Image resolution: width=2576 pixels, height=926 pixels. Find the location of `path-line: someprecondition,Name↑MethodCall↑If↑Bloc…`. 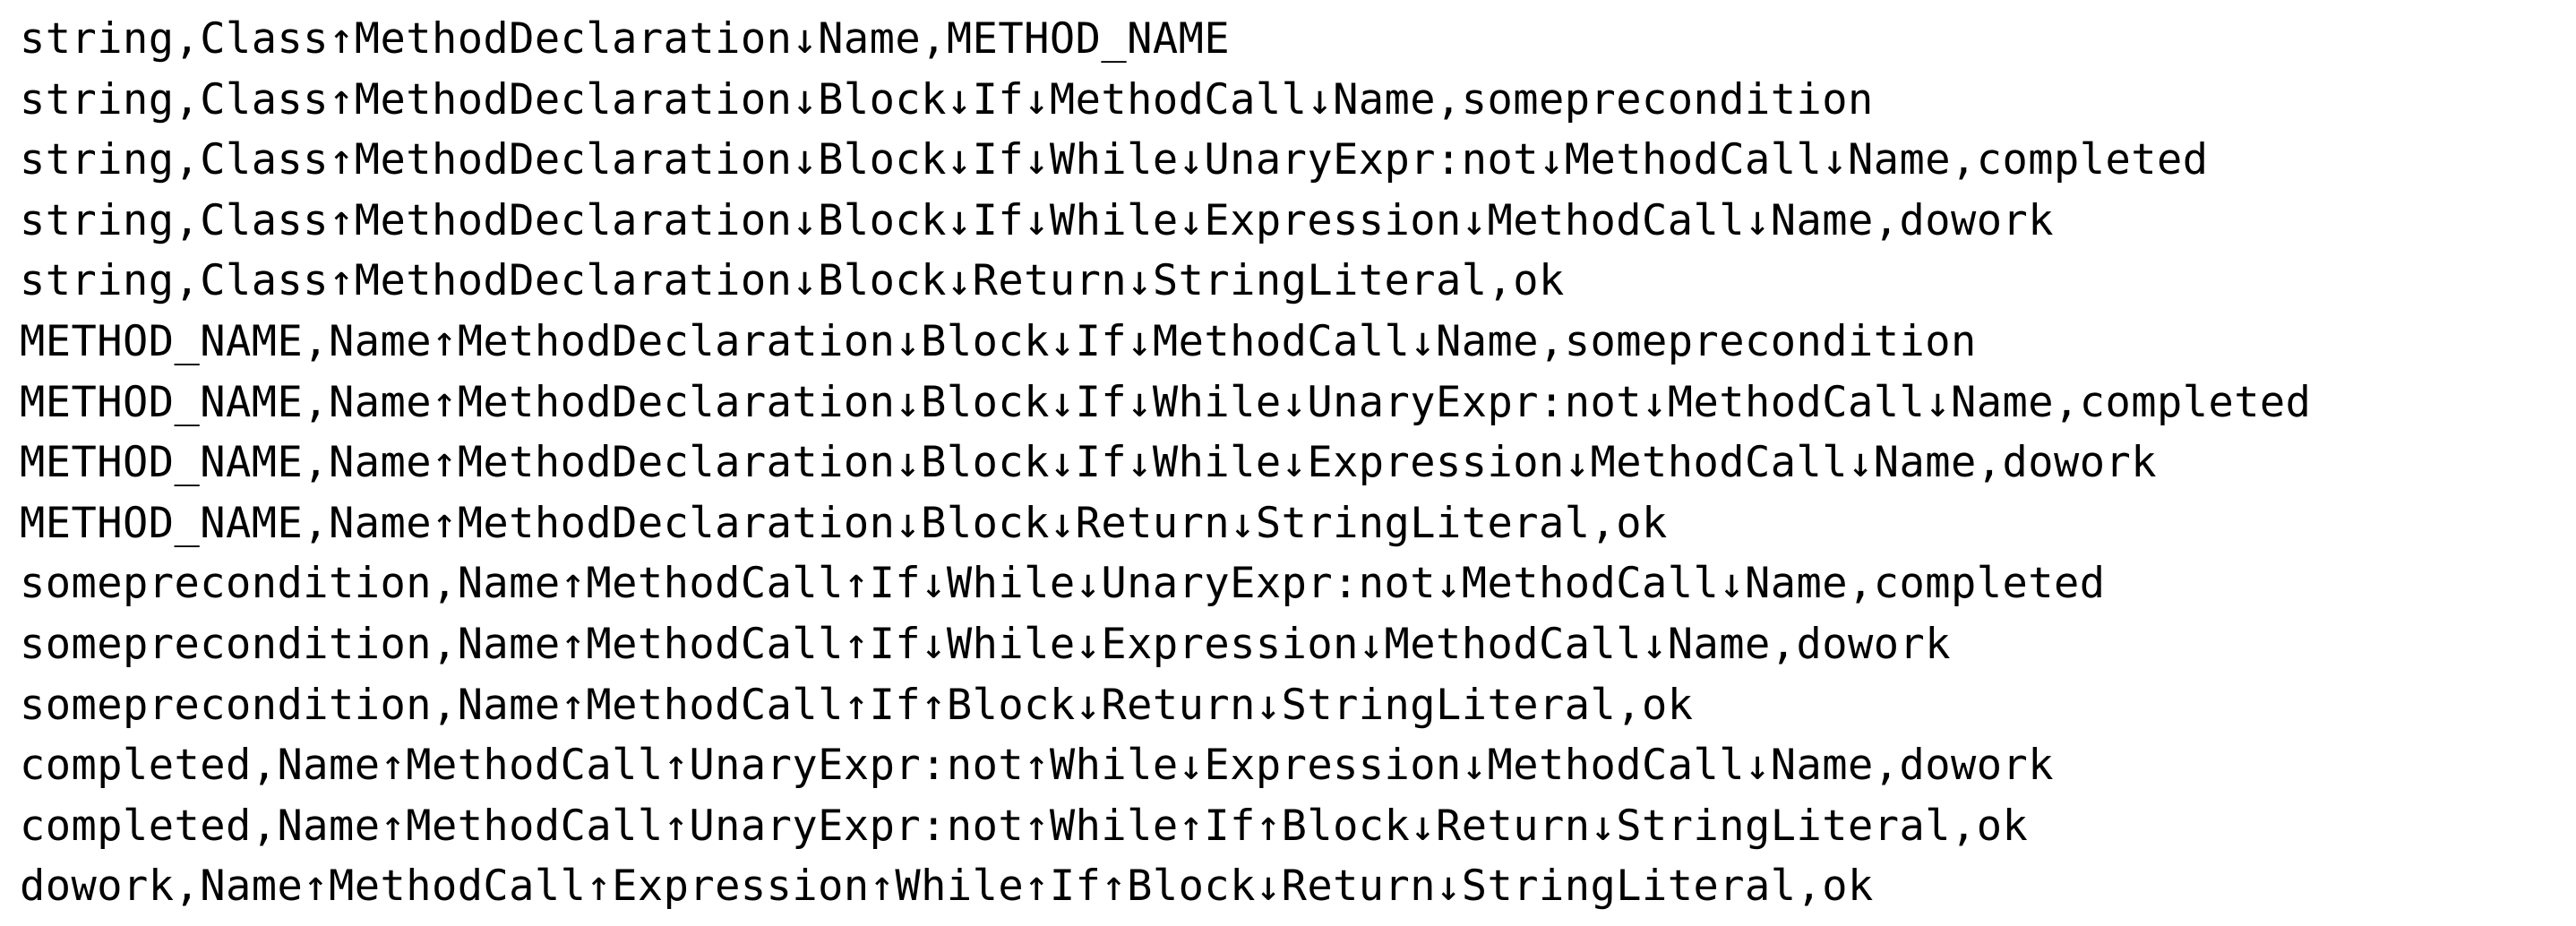

path-line: someprecondition,Name↑MethodCall↑If↑Bloc… is located at coordinates (857, 705).